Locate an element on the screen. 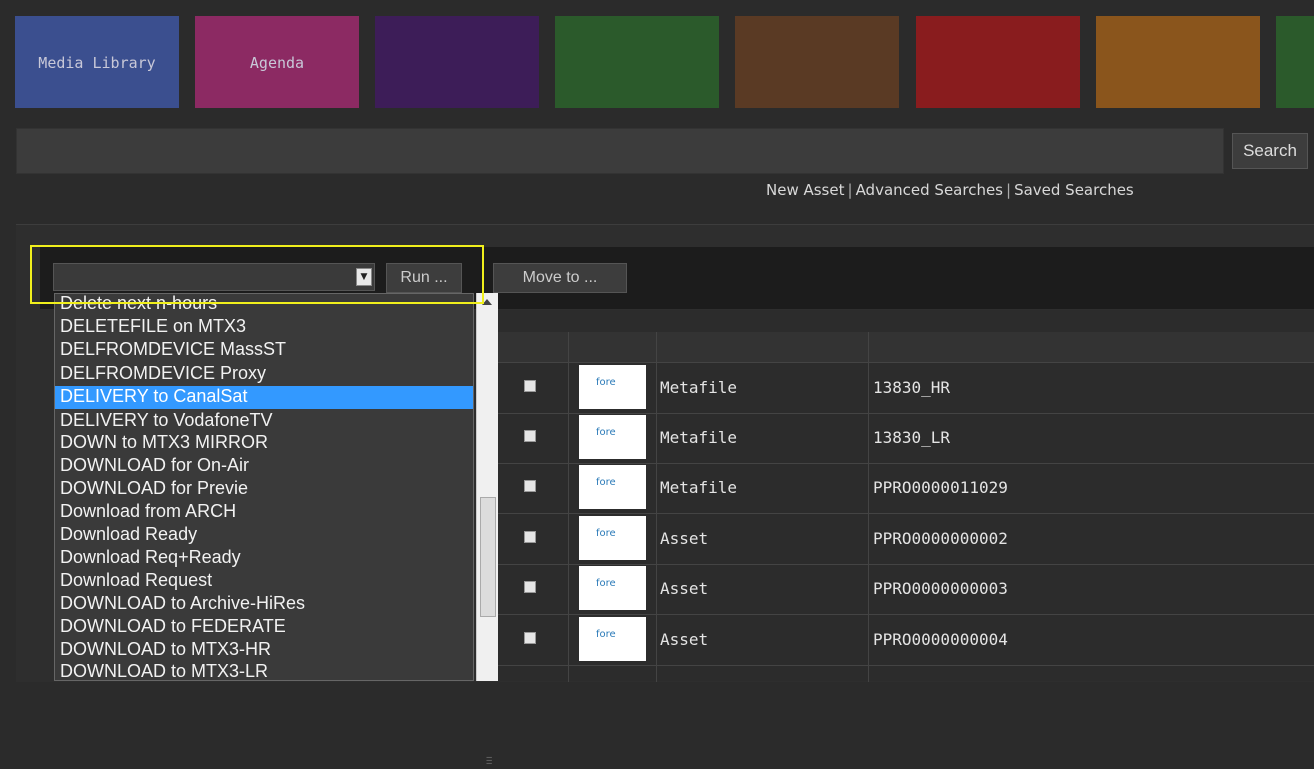  advanced-searches-link: Advanced Searches is located at coordinates (929, 190).